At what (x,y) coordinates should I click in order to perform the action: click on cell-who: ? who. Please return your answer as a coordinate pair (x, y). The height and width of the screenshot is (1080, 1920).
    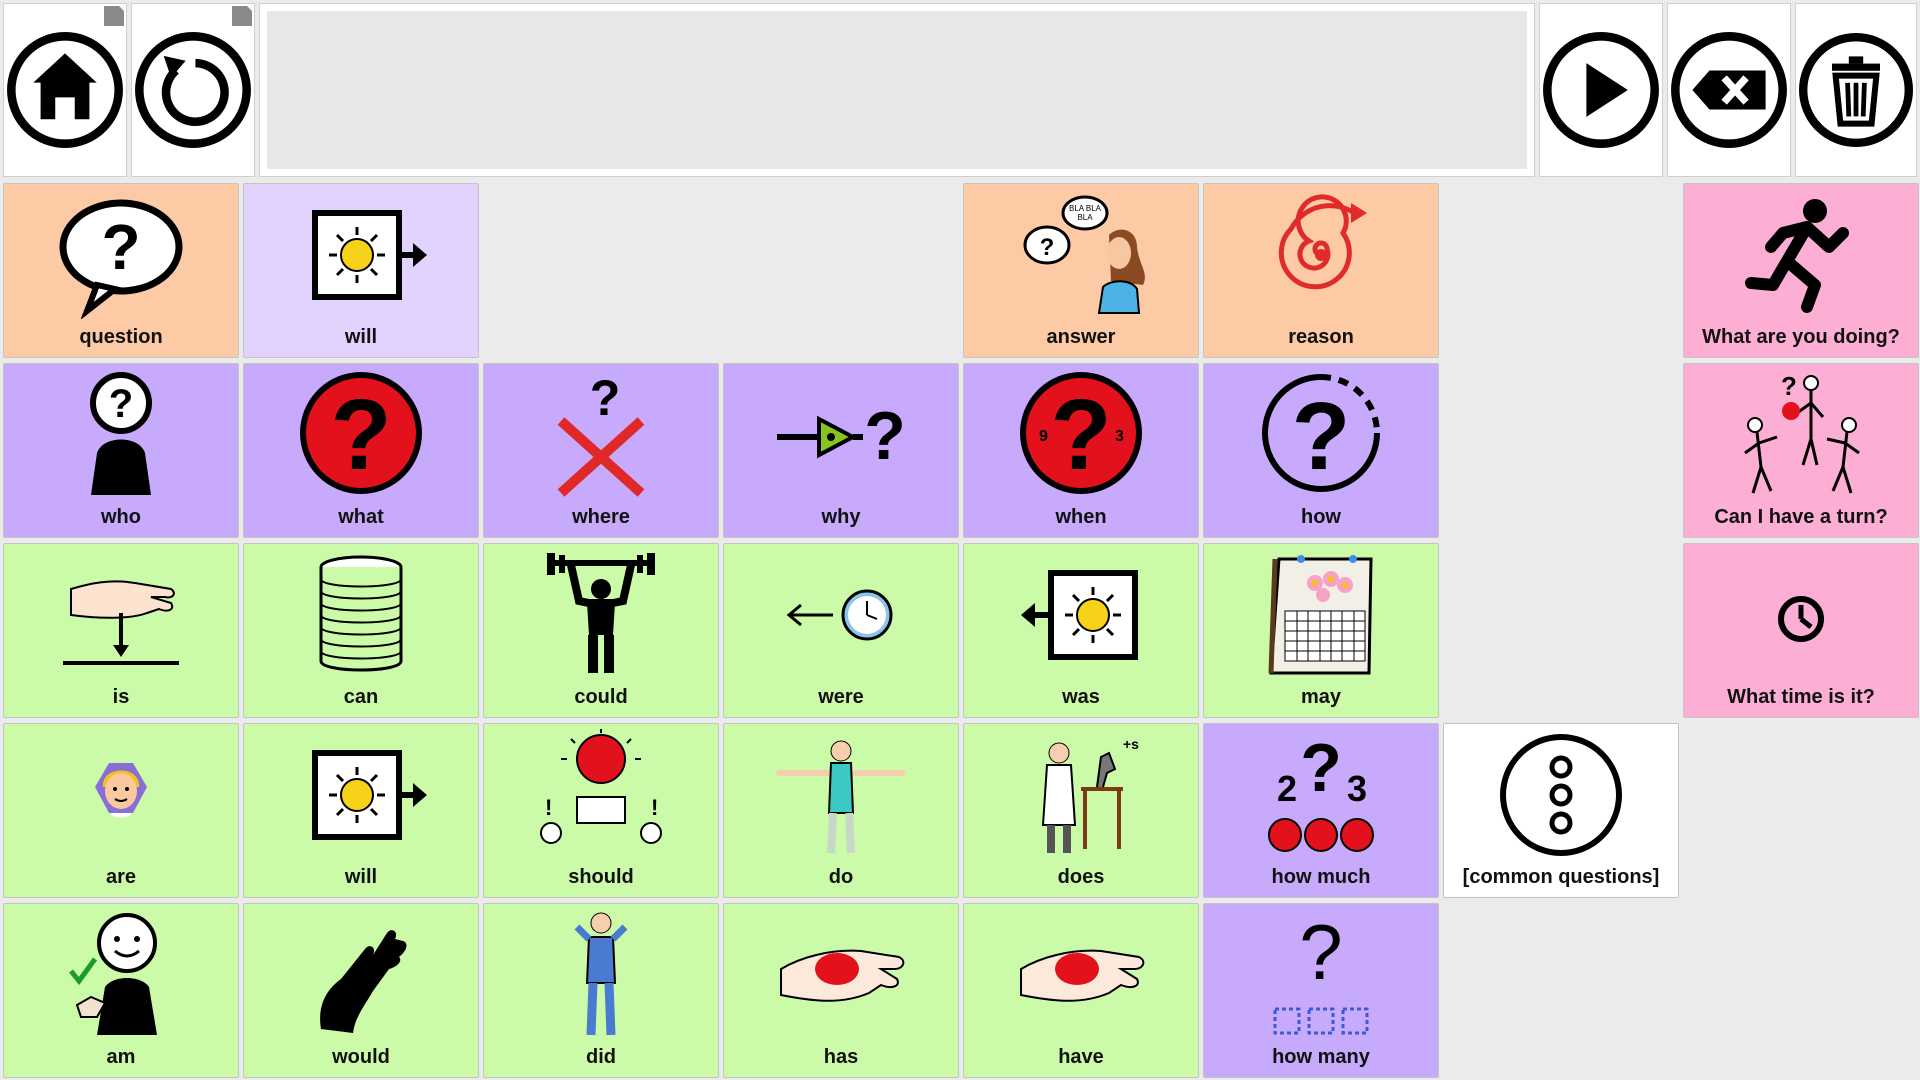
    Looking at the image, I should click on (121, 450).